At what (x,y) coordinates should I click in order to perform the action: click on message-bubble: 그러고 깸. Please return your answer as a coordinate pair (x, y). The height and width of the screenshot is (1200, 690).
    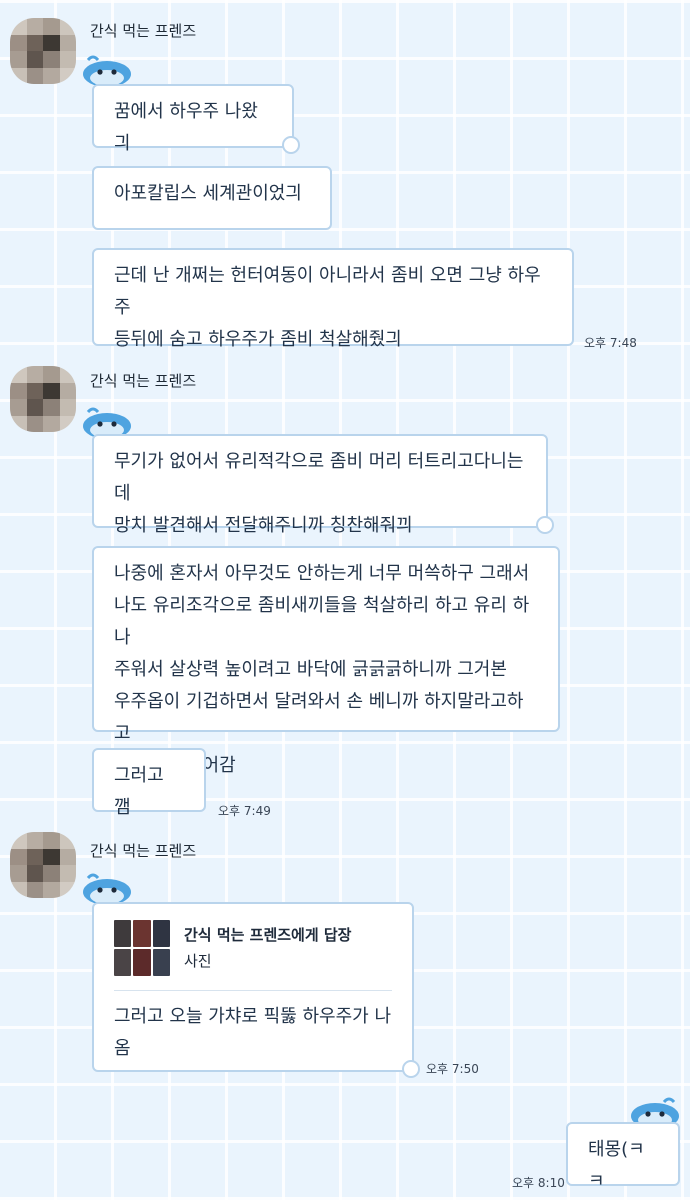
    Looking at the image, I should click on (149, 783).